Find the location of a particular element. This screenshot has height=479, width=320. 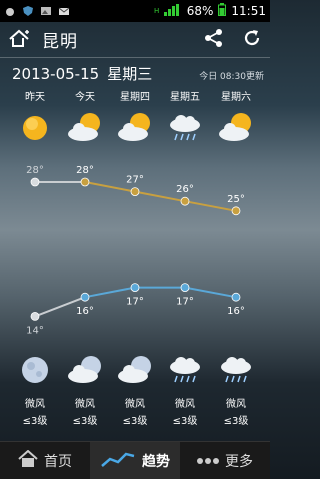

day-weather-icons is located at coordinates (135, 128).